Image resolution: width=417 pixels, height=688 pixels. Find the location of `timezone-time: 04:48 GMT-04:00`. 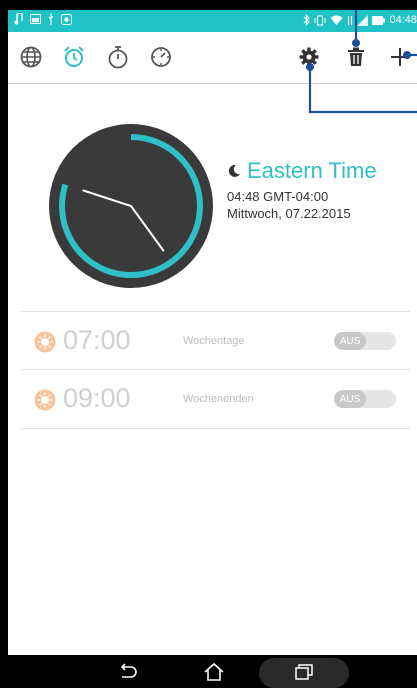

timezone-time: 04:48 GMT-04:00 is located at coordinates (278, 196).